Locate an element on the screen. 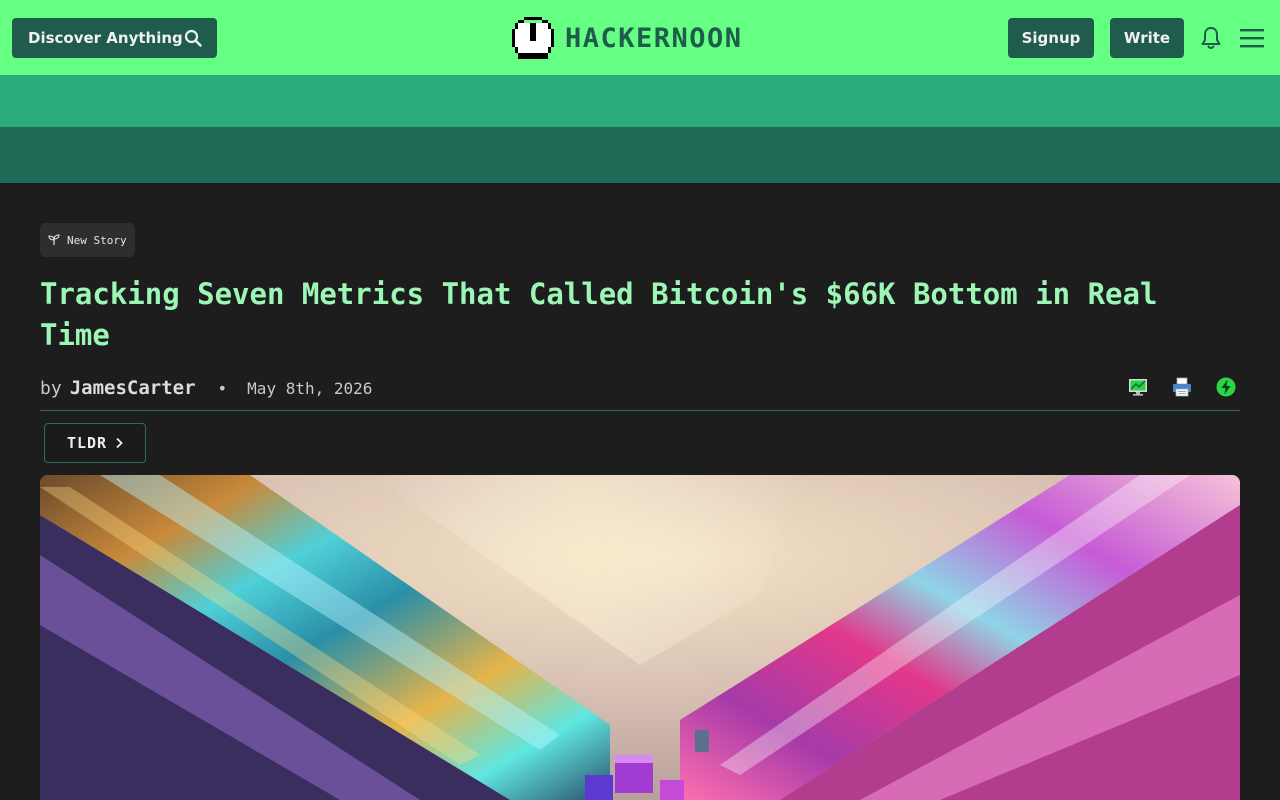  search-icon is located at coordinates (193, 38).